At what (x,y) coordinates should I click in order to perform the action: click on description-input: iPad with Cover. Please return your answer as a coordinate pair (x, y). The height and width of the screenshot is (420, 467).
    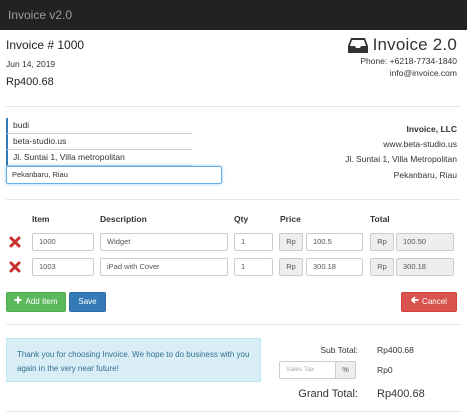
    Looking at the image, I should click on (164, 267).